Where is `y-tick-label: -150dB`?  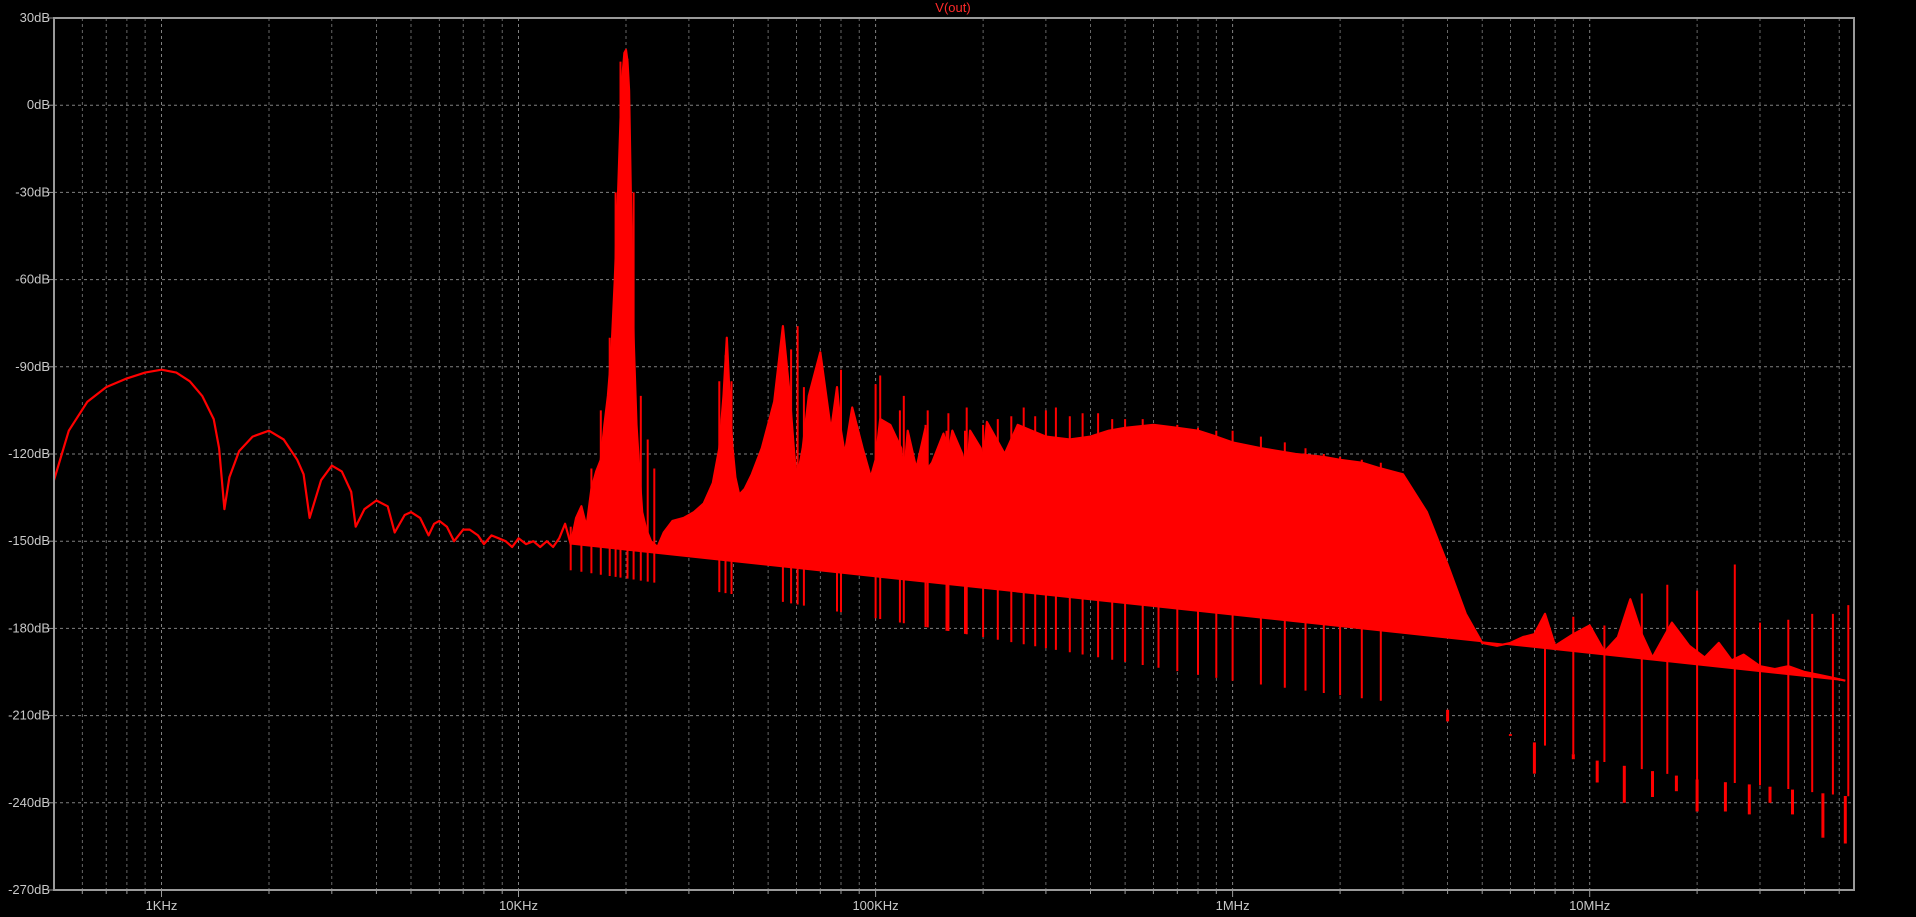
y-tick-label: -150dB is located at coordinates (29, 540).